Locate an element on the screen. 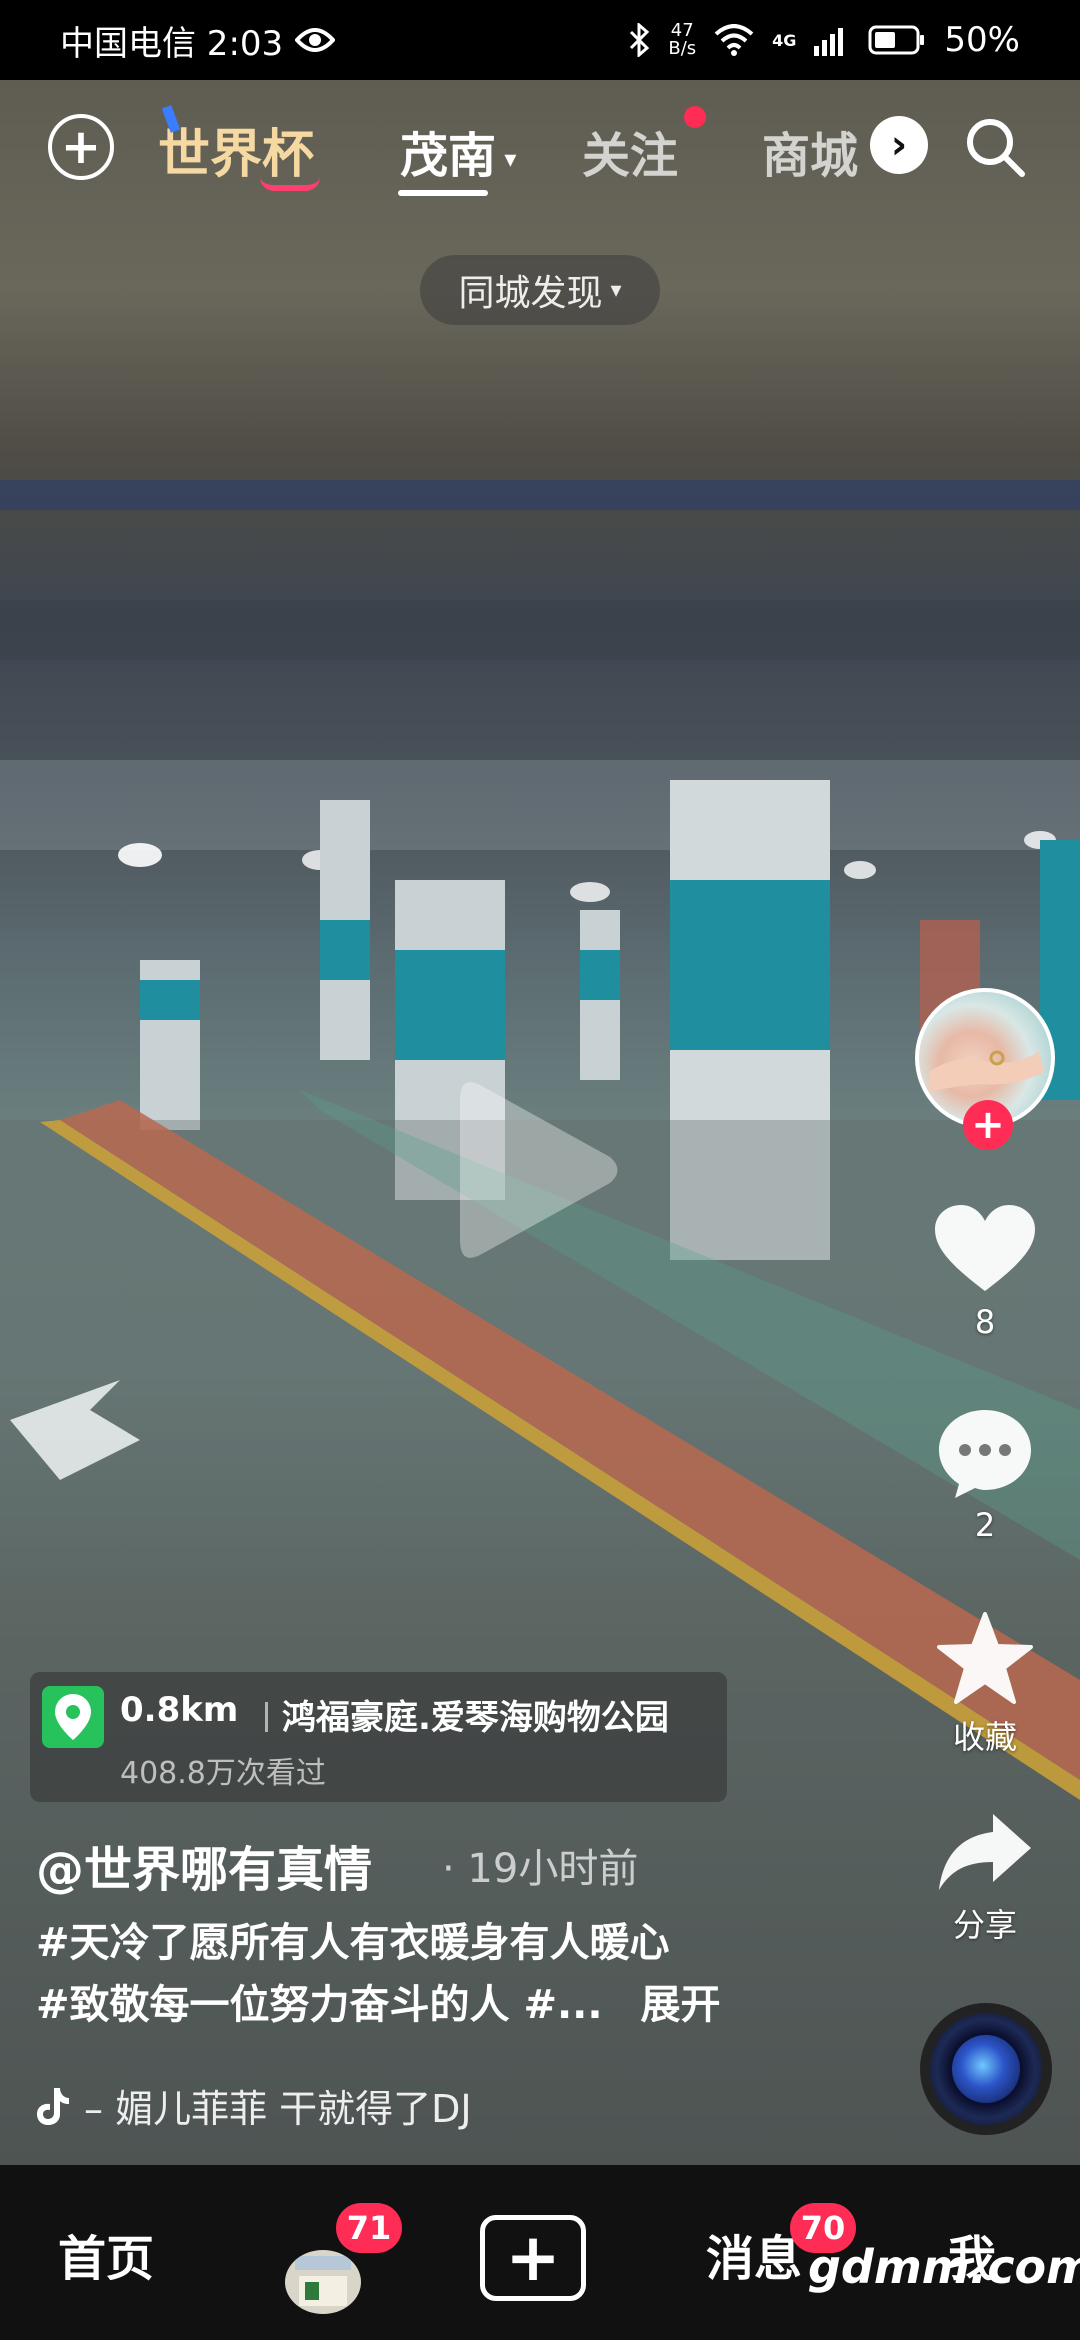 This screenshot has width=1080, height=2340. favorite-button: 收藏 is located at coordinates (985, 1685).